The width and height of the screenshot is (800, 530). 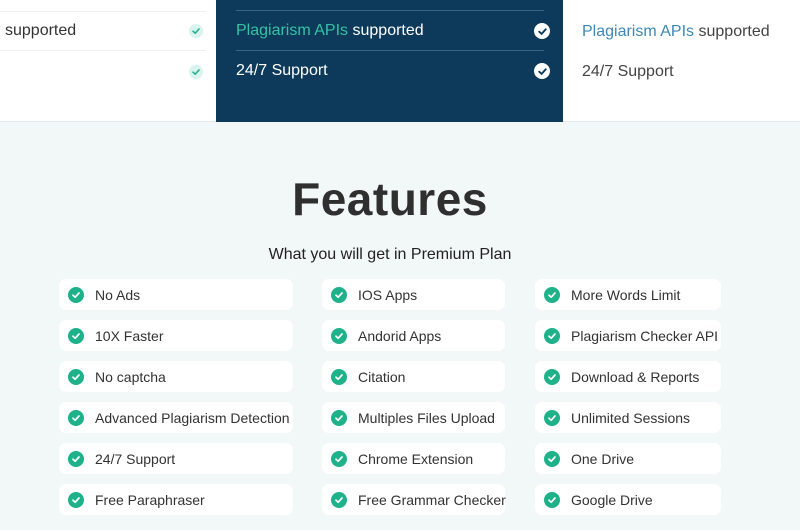 I want to click on feature-label: Citation, so click(x=382, y=376).